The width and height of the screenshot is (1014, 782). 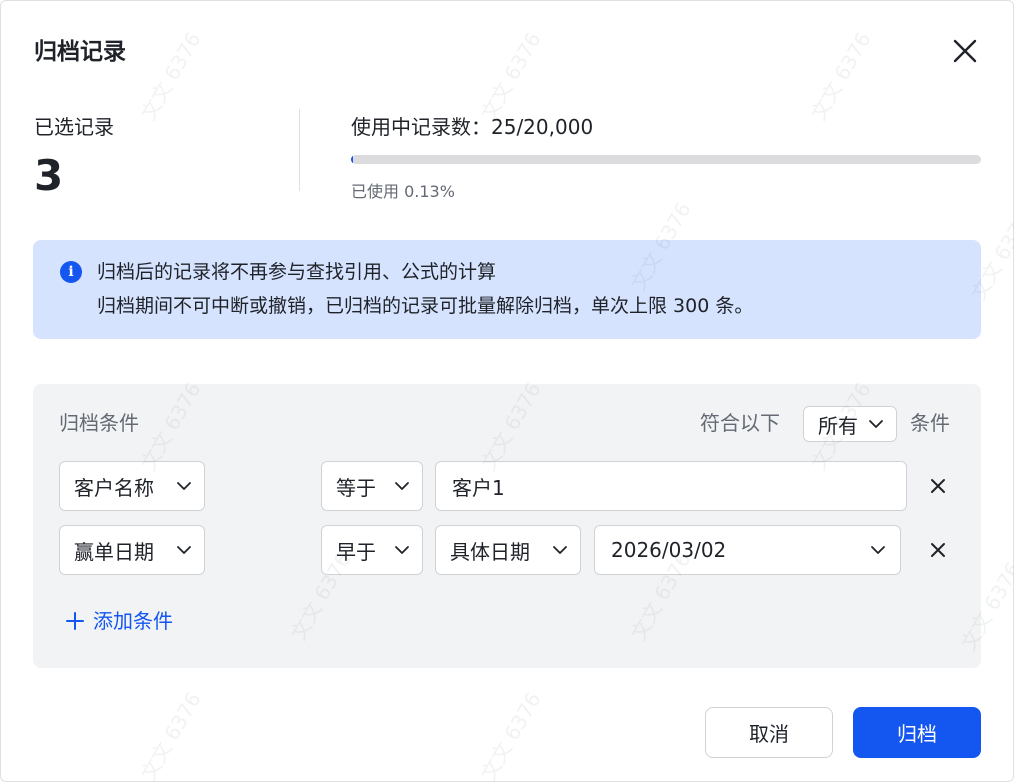 I want to click on match-mode-select: 所有, so click(x=850, y=424).